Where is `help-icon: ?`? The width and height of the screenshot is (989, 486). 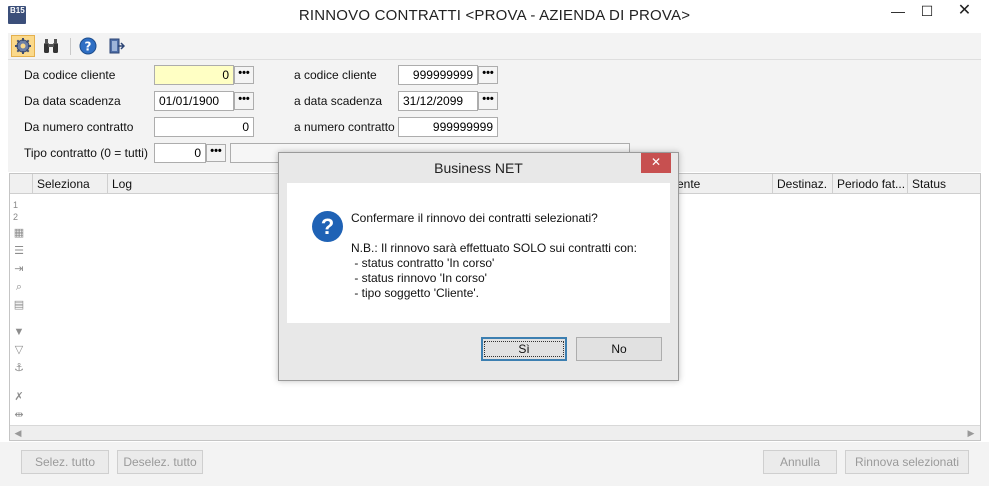 help-icon: ? is located at coordinates (88, 46).